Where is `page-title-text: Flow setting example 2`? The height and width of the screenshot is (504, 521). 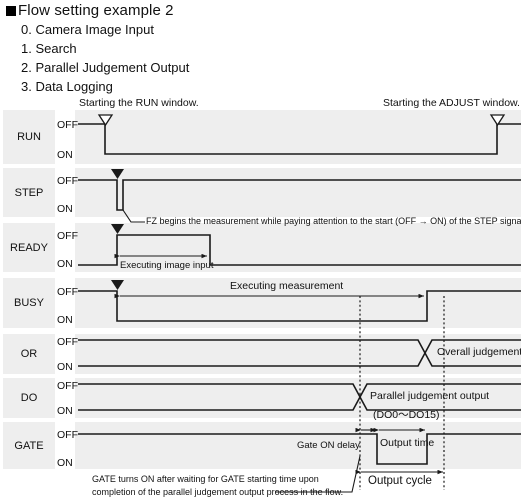 page-title-text: Flow setting example 2 is located at coordinates (96, 10).